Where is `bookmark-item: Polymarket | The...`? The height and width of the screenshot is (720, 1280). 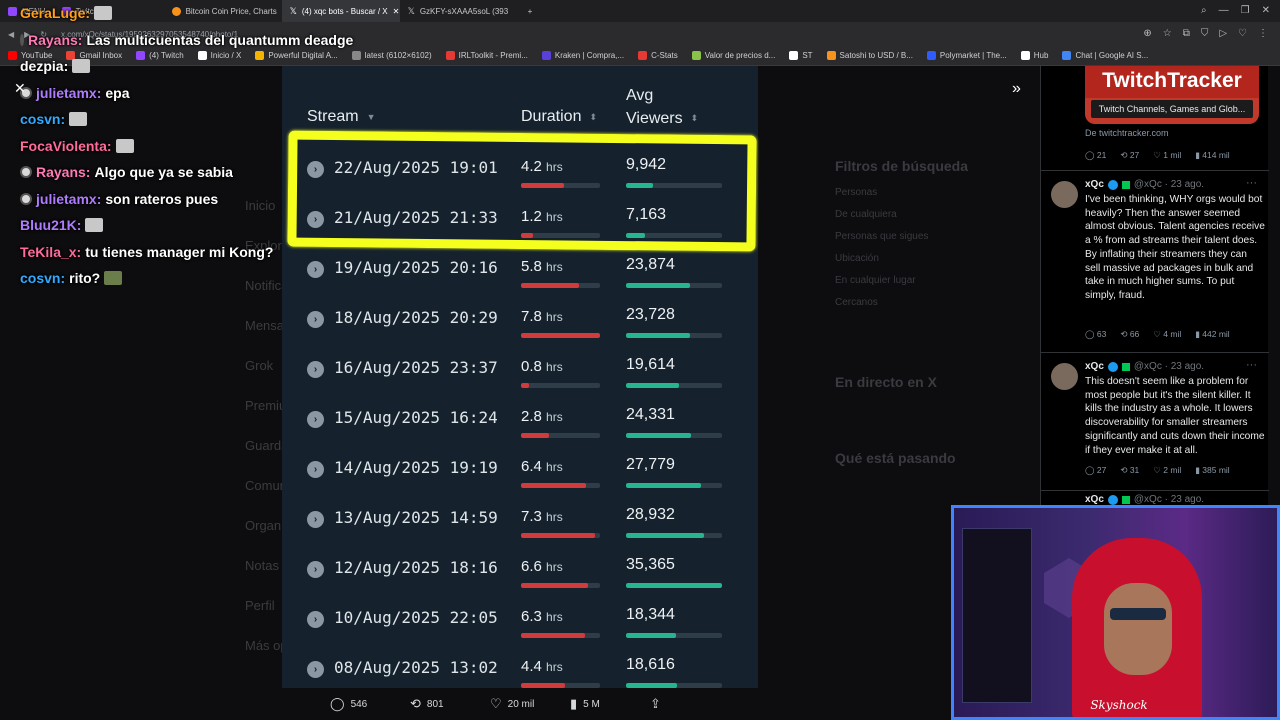 bookmark-item: Polymarket | The... is located at coordinates (966, 55).